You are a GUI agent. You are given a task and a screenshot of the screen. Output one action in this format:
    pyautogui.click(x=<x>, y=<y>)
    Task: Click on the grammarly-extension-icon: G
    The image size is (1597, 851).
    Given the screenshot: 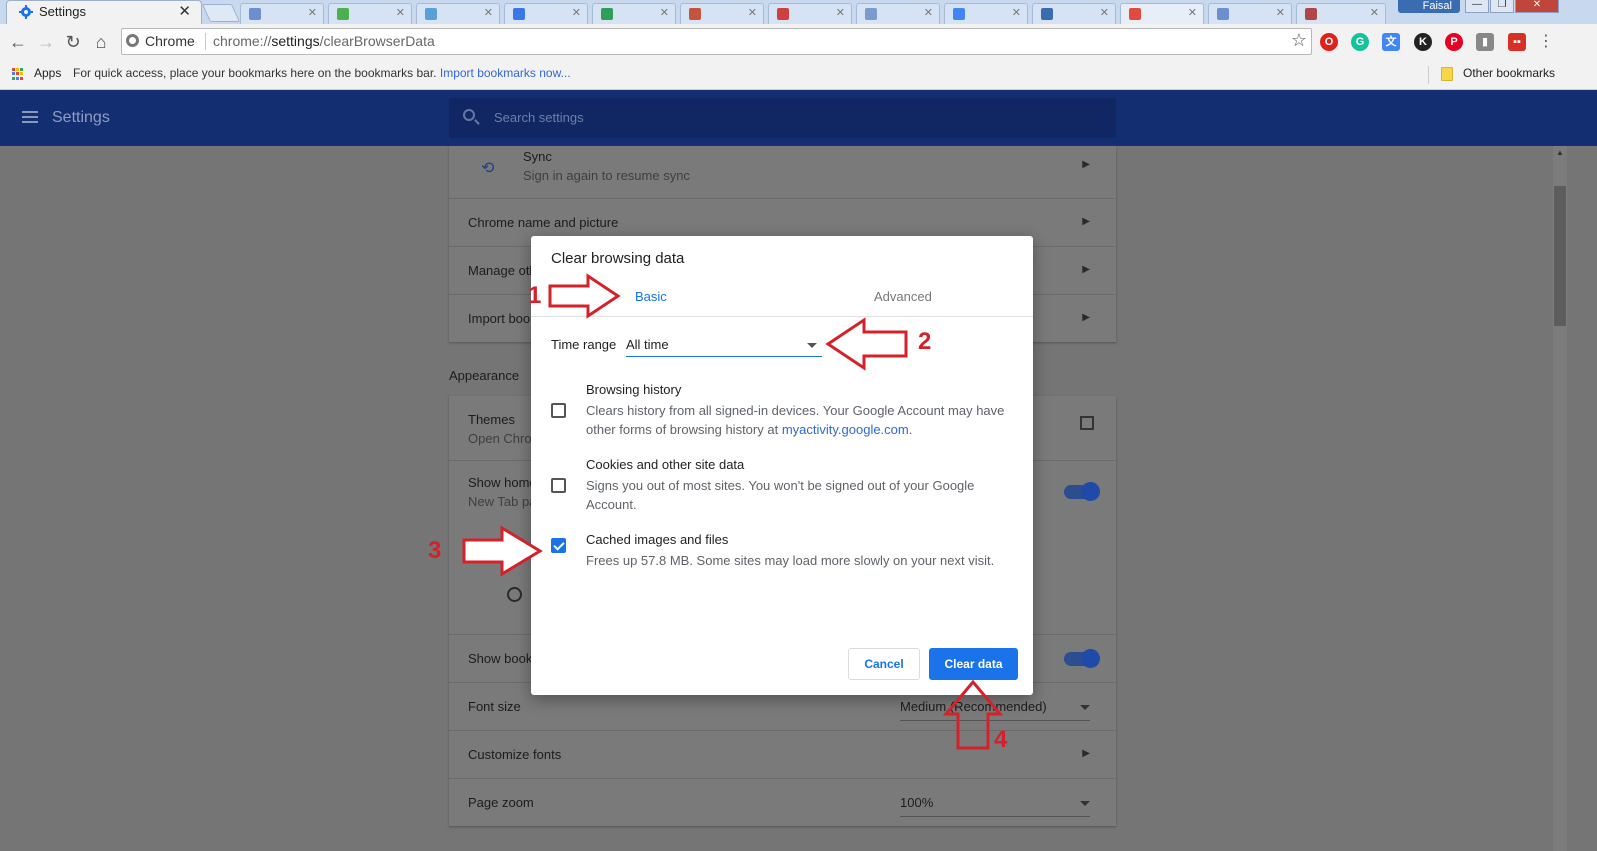 What is the action you would take?
    pyautogui.click(x=1360, y=42)
    